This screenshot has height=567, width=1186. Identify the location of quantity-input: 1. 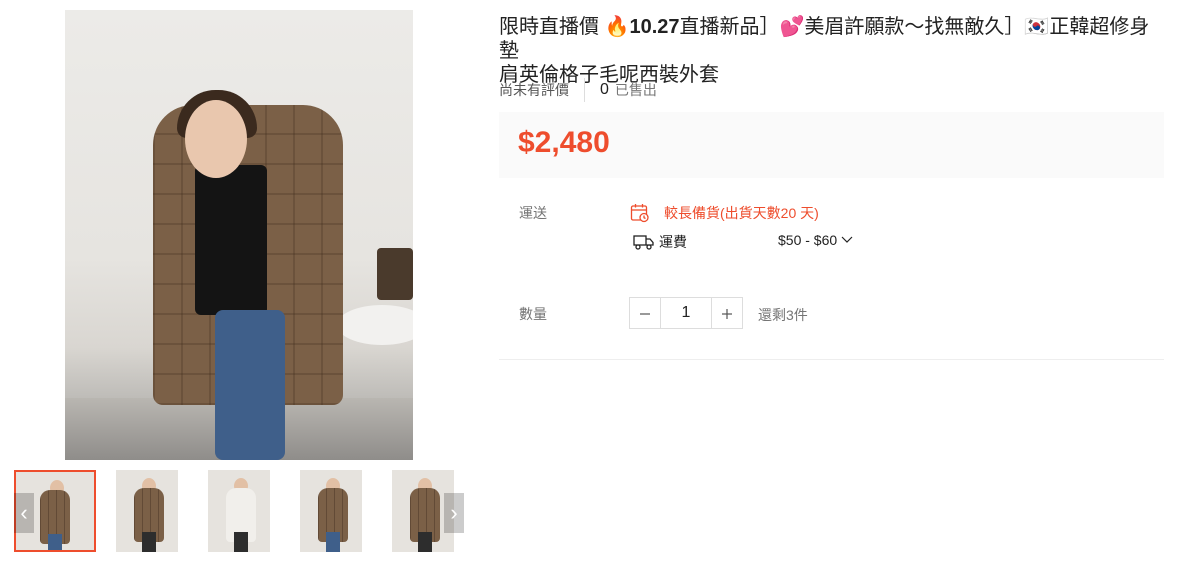
(686, 313).